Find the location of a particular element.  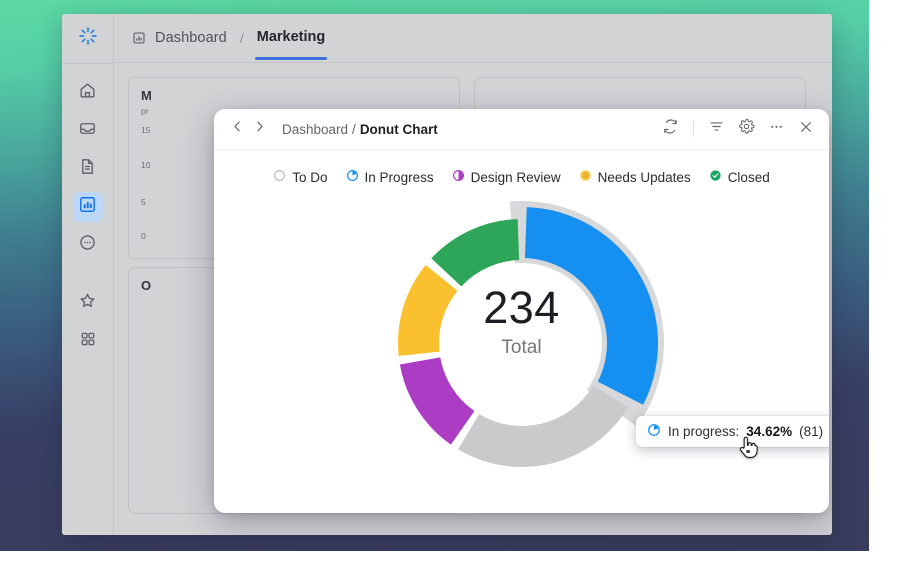

filter-icon is located at coordinates (716, 129).